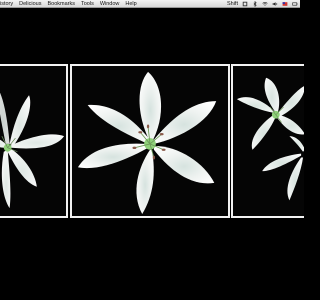 The image size is (320, 300). I want to click on bluetooth-icon, so click(255, 4).